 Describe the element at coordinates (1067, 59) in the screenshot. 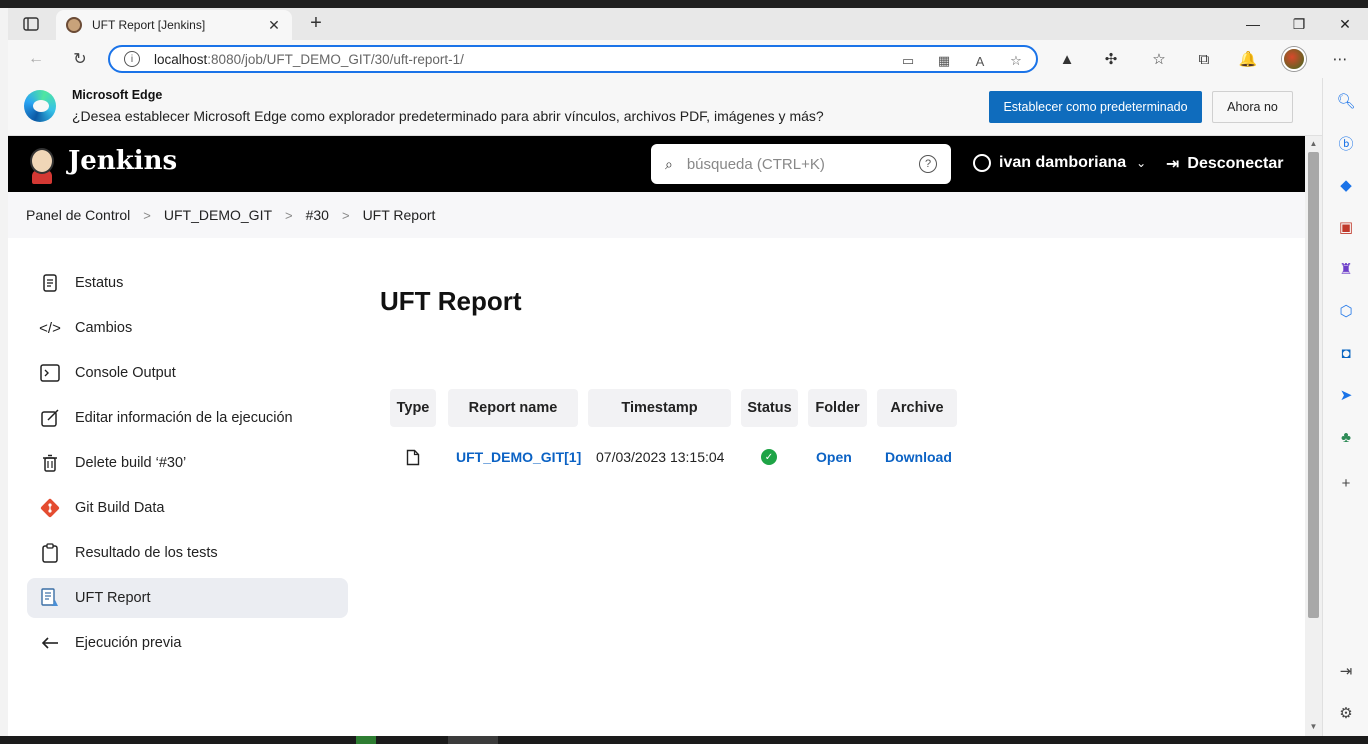

I see `extension-triangle-icon: ▲` at that location.